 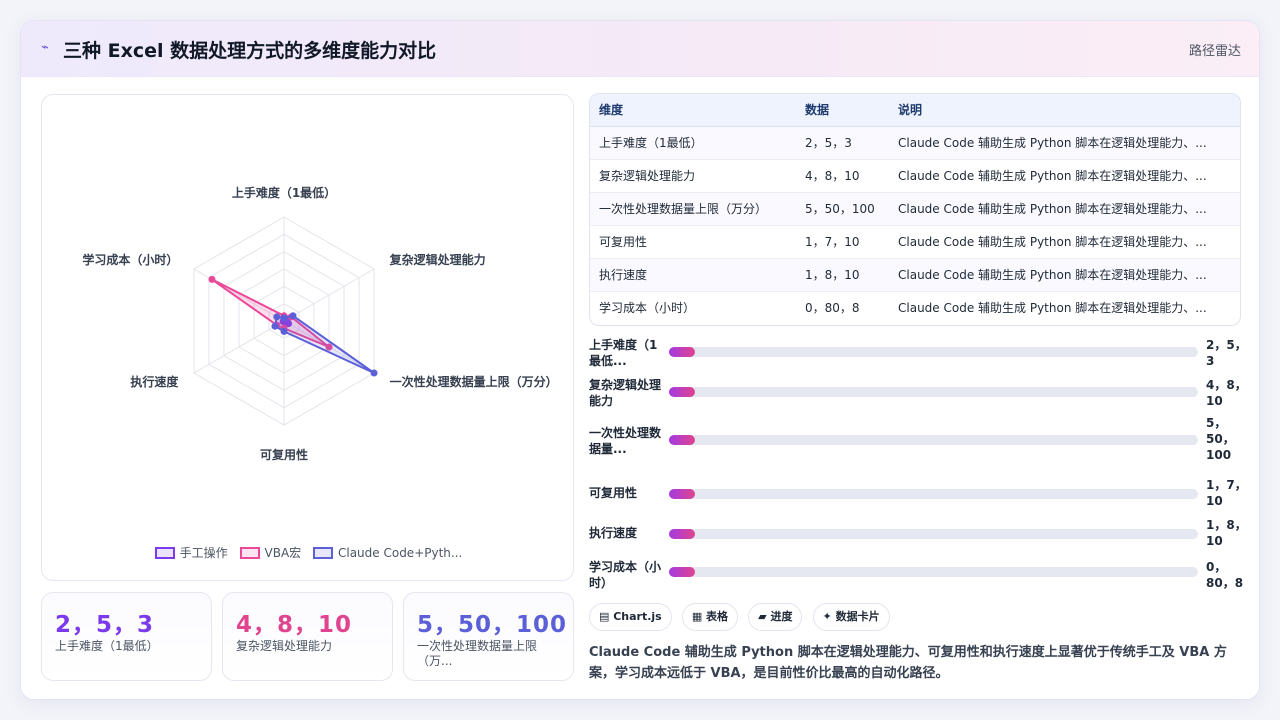 What do you see at coordinates (693, 209) in the screenshot?
I see `cell-dimension: 一次性处理数据量上限（万分）` at bounding box center [693, 209].